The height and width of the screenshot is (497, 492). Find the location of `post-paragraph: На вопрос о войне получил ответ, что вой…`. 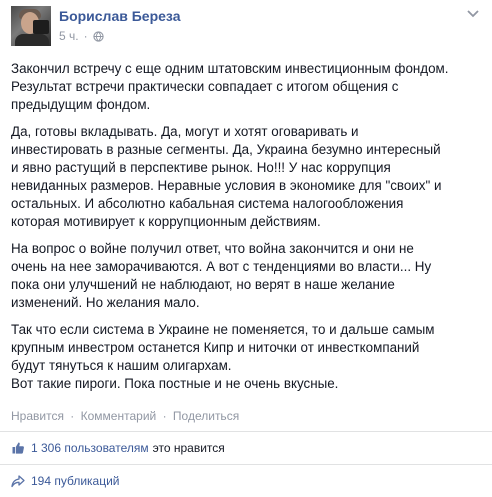

post-paragraph: На вопрос о войне получил ответ, что вой… is located at coordinates (221, 275).